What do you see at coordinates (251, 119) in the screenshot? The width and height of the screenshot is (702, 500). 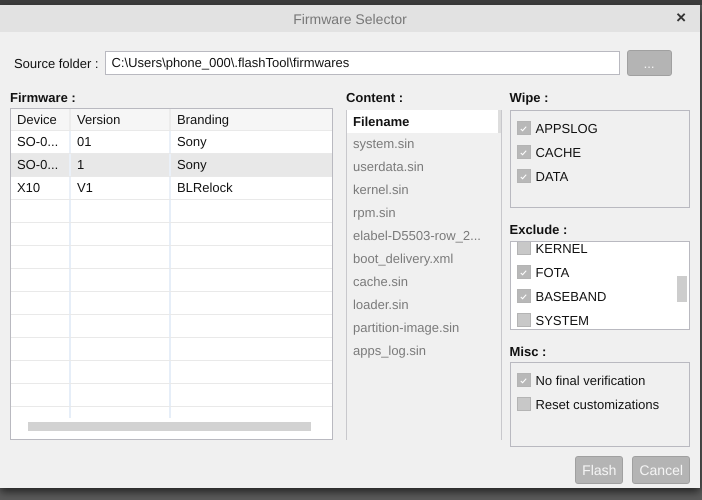 I see `column-header: Branding` at bounding box center [251, 119].